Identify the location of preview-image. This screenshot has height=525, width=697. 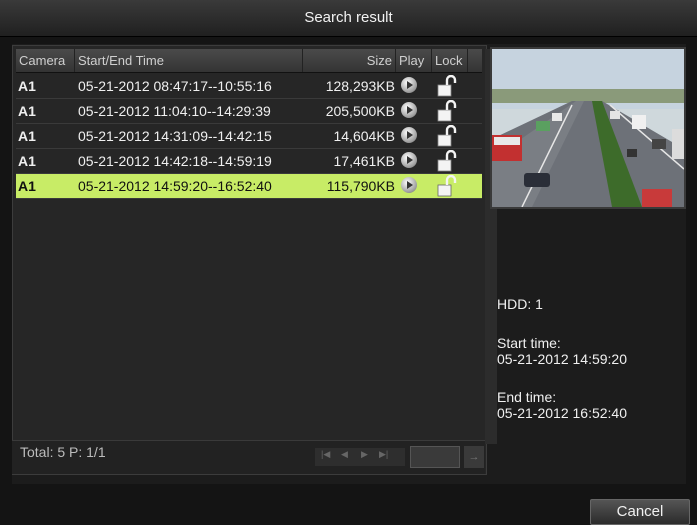
(588, 128).